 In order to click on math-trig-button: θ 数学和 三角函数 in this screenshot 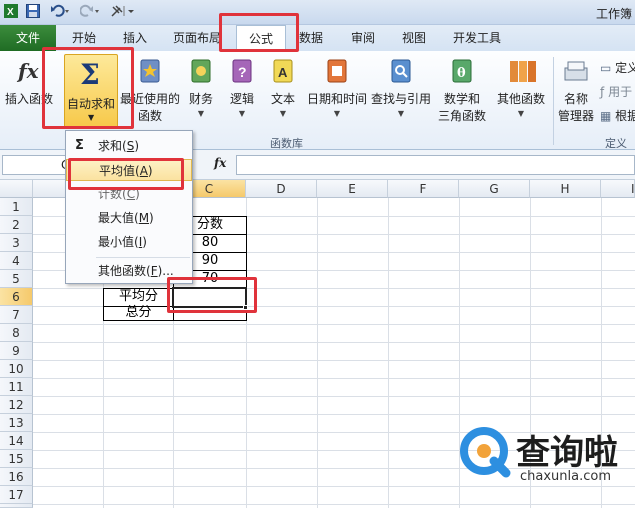, I will do `click(462, 90)`.